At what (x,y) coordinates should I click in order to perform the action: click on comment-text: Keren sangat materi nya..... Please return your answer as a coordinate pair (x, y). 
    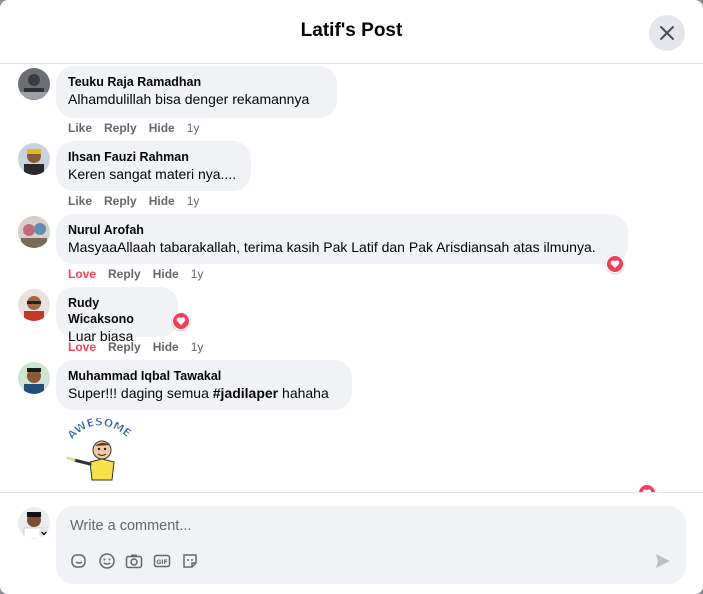
    Looking at the image, I should click on (152, 174).